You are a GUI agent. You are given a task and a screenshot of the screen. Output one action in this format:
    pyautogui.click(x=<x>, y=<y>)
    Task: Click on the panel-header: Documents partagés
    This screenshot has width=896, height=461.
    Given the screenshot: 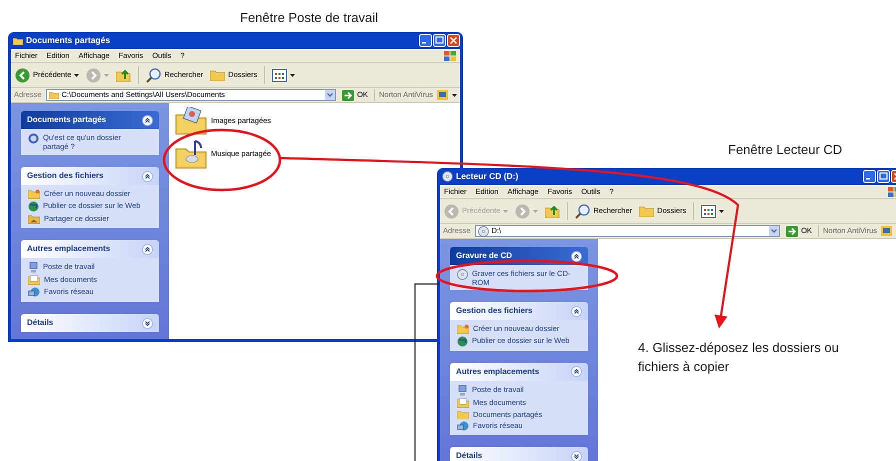 What is the action you would take?
    pyautogui.click(x=90, y=120)
    